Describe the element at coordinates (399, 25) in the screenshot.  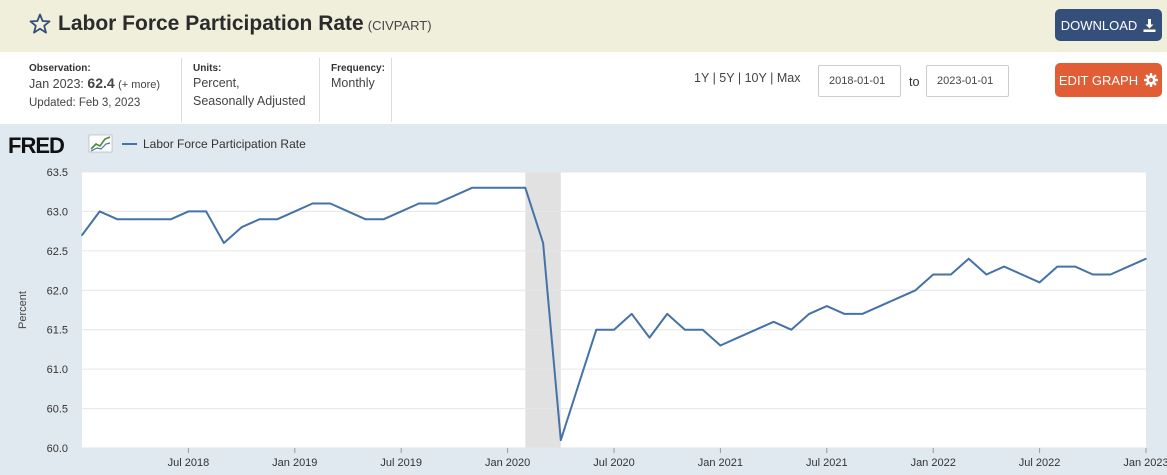
I see `series-code: (CIVPART)` at that location.